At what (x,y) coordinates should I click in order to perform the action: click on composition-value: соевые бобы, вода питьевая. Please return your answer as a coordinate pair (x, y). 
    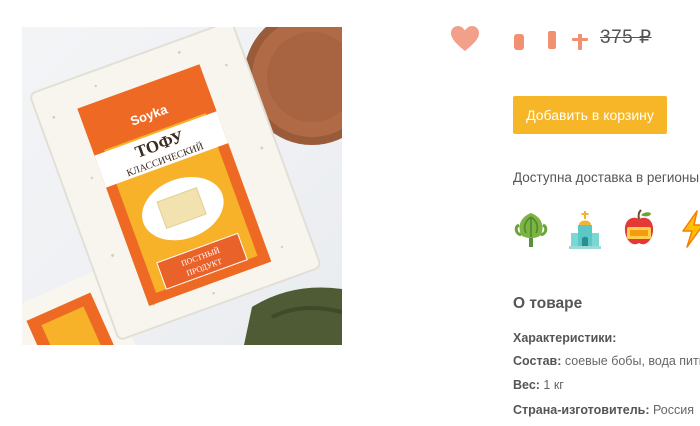
    Looking at the image, I should click on (632, 361).